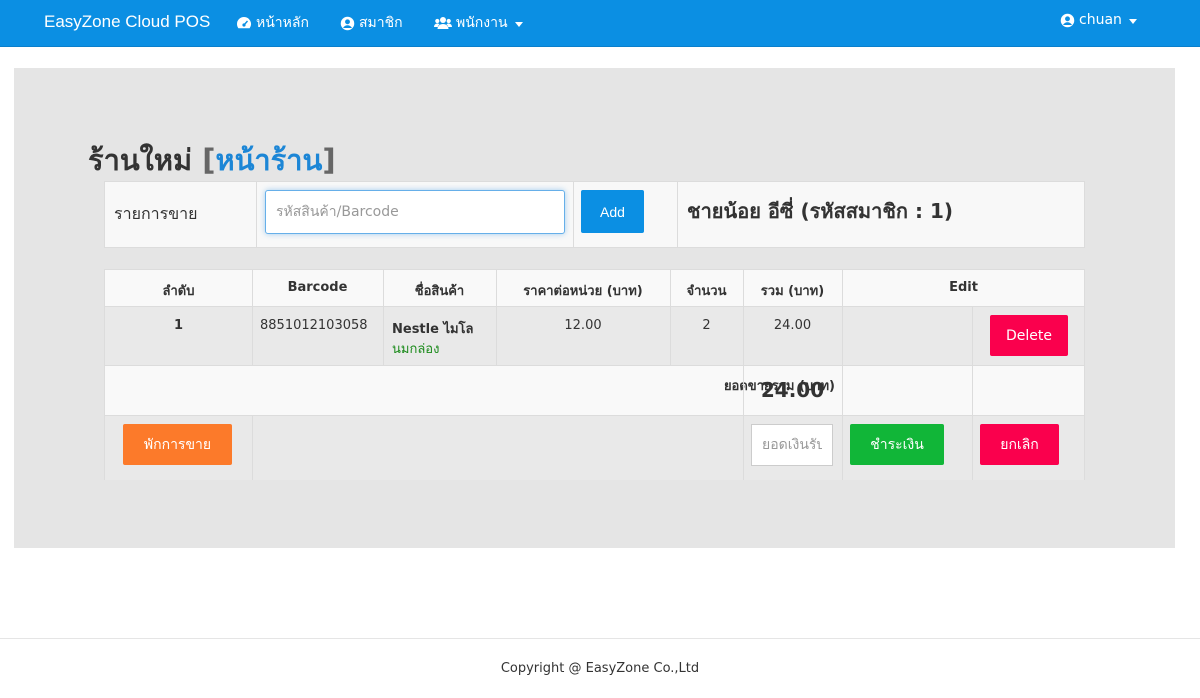 This screenshot has height=698, width=1200. What do you see at coordinates (415, 212) in the screenshot?
I see `barcode-input` at bounding box center [415, 212].